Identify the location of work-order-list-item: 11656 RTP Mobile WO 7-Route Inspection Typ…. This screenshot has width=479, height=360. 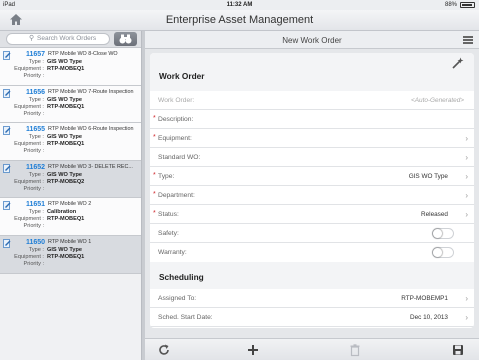
(70, 104).